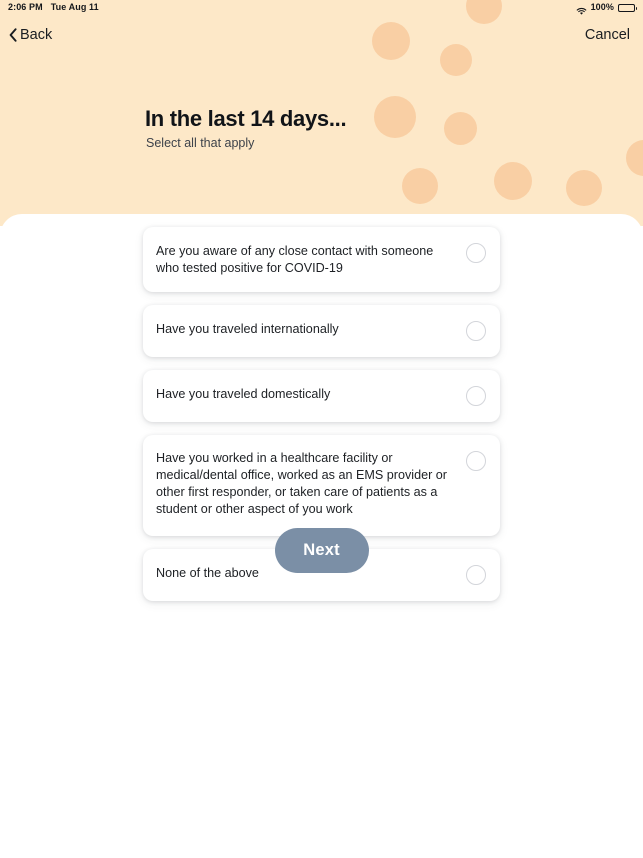 This screenshot has width=643, height=858. What do you see at coordinates (200, 143) in the screenshot?
I see `page-subtitle: Select all that apply` at bounding box center [200, 143].